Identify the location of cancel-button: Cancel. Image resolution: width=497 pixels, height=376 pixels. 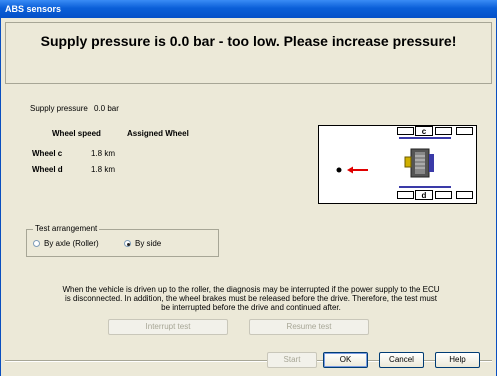
(401, 360).